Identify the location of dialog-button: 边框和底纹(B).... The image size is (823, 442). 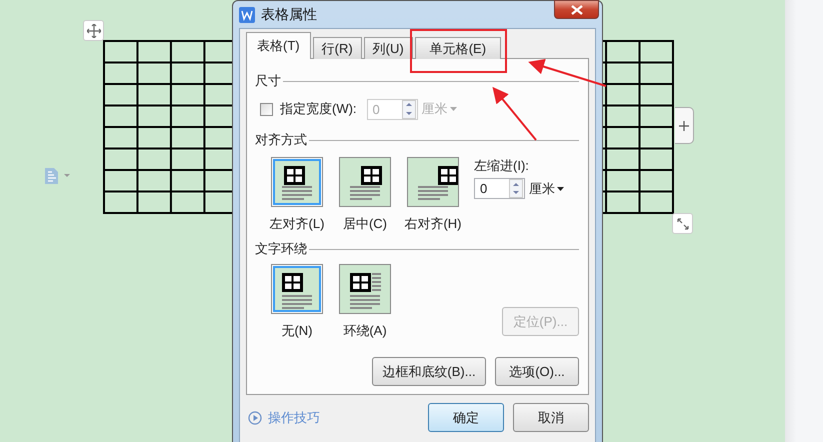
(429, 371).